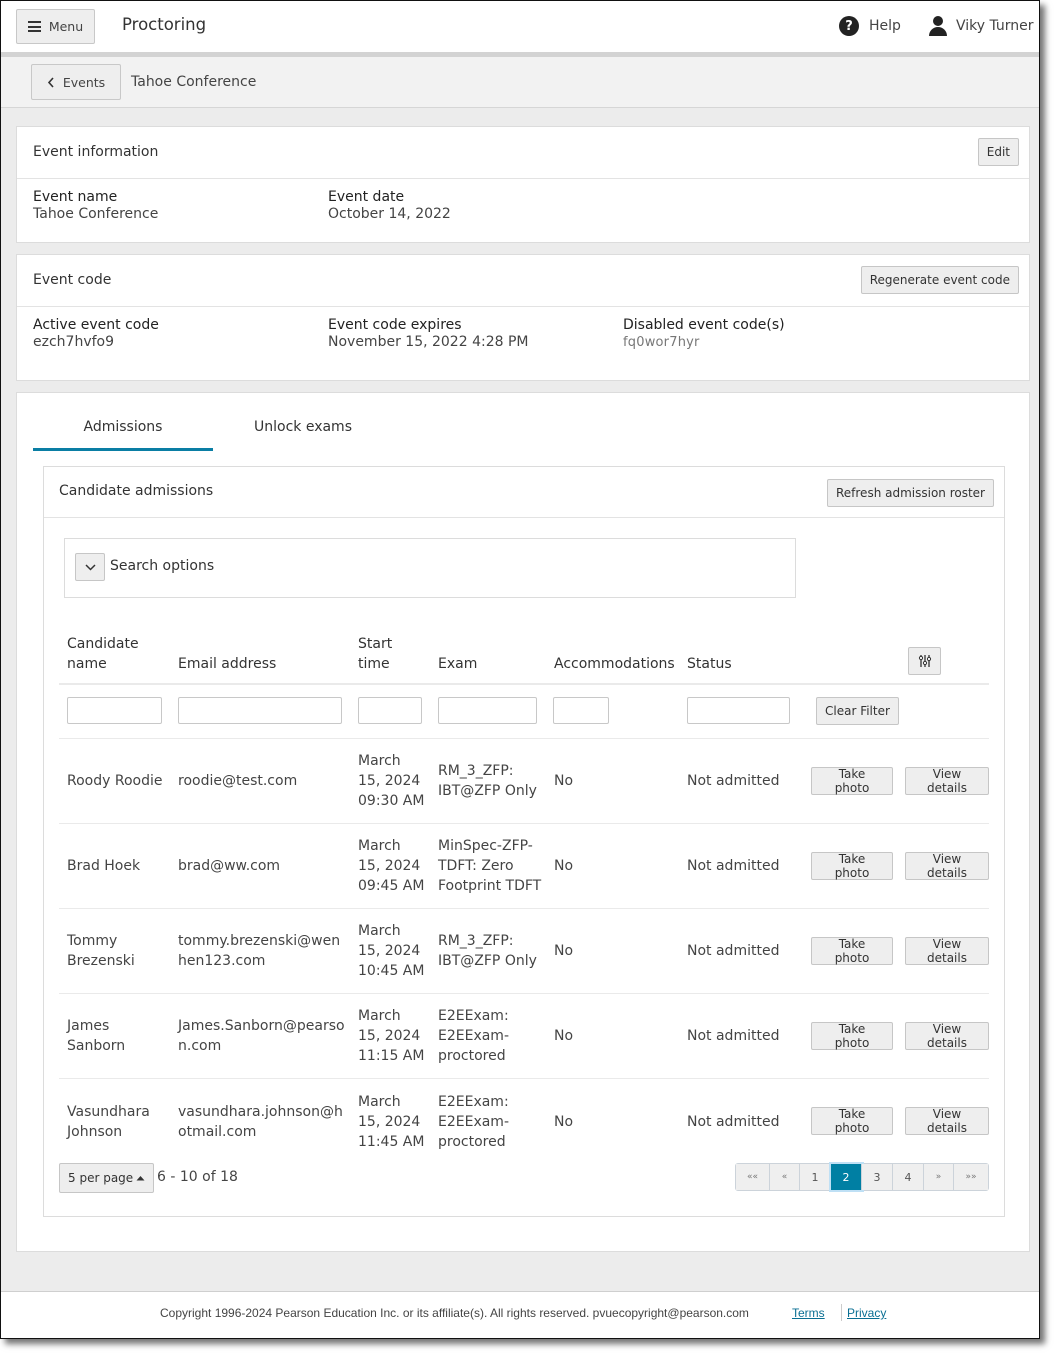 This screenshot has width=1054, height=1353. I want to click on event-date-label: Event date, so click(366, 197).